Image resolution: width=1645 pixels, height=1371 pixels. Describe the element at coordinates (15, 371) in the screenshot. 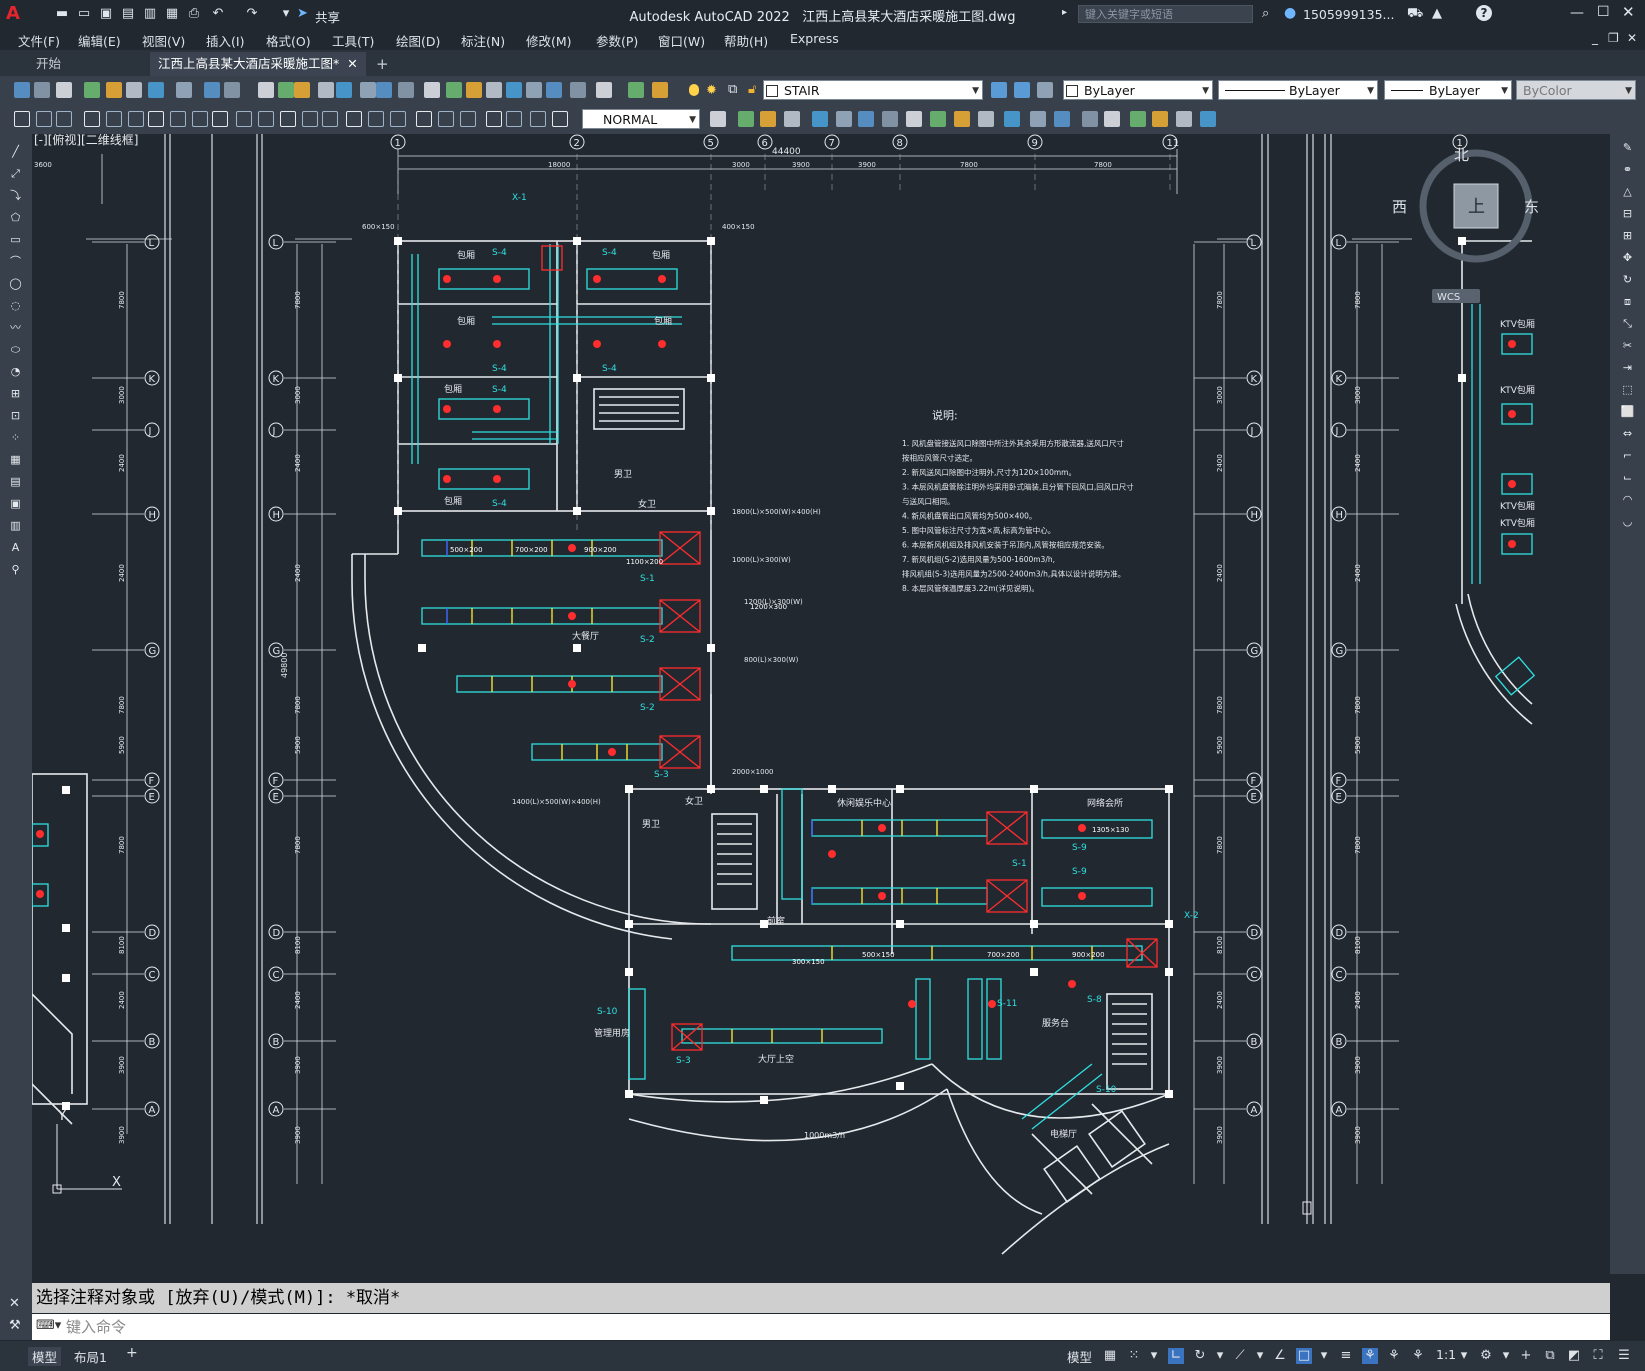

I see `draw-tool-icon-10: ◔` at that location.